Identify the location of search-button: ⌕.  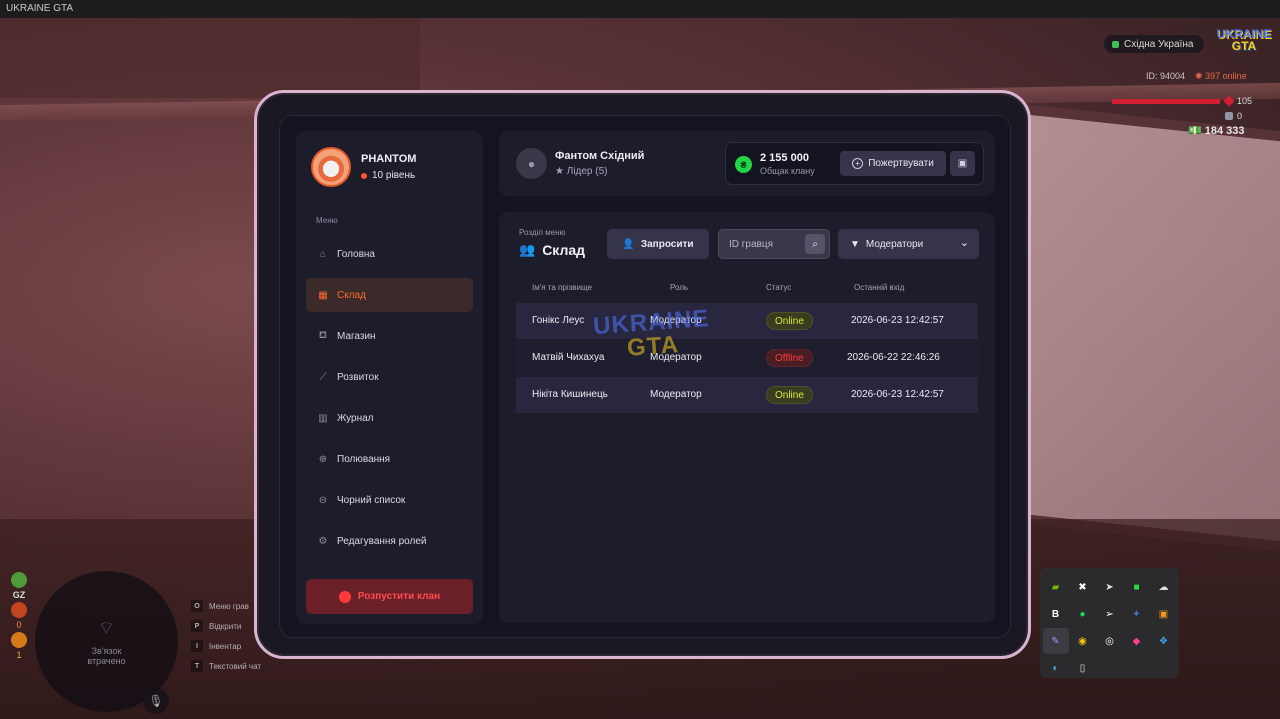
(815, 244).